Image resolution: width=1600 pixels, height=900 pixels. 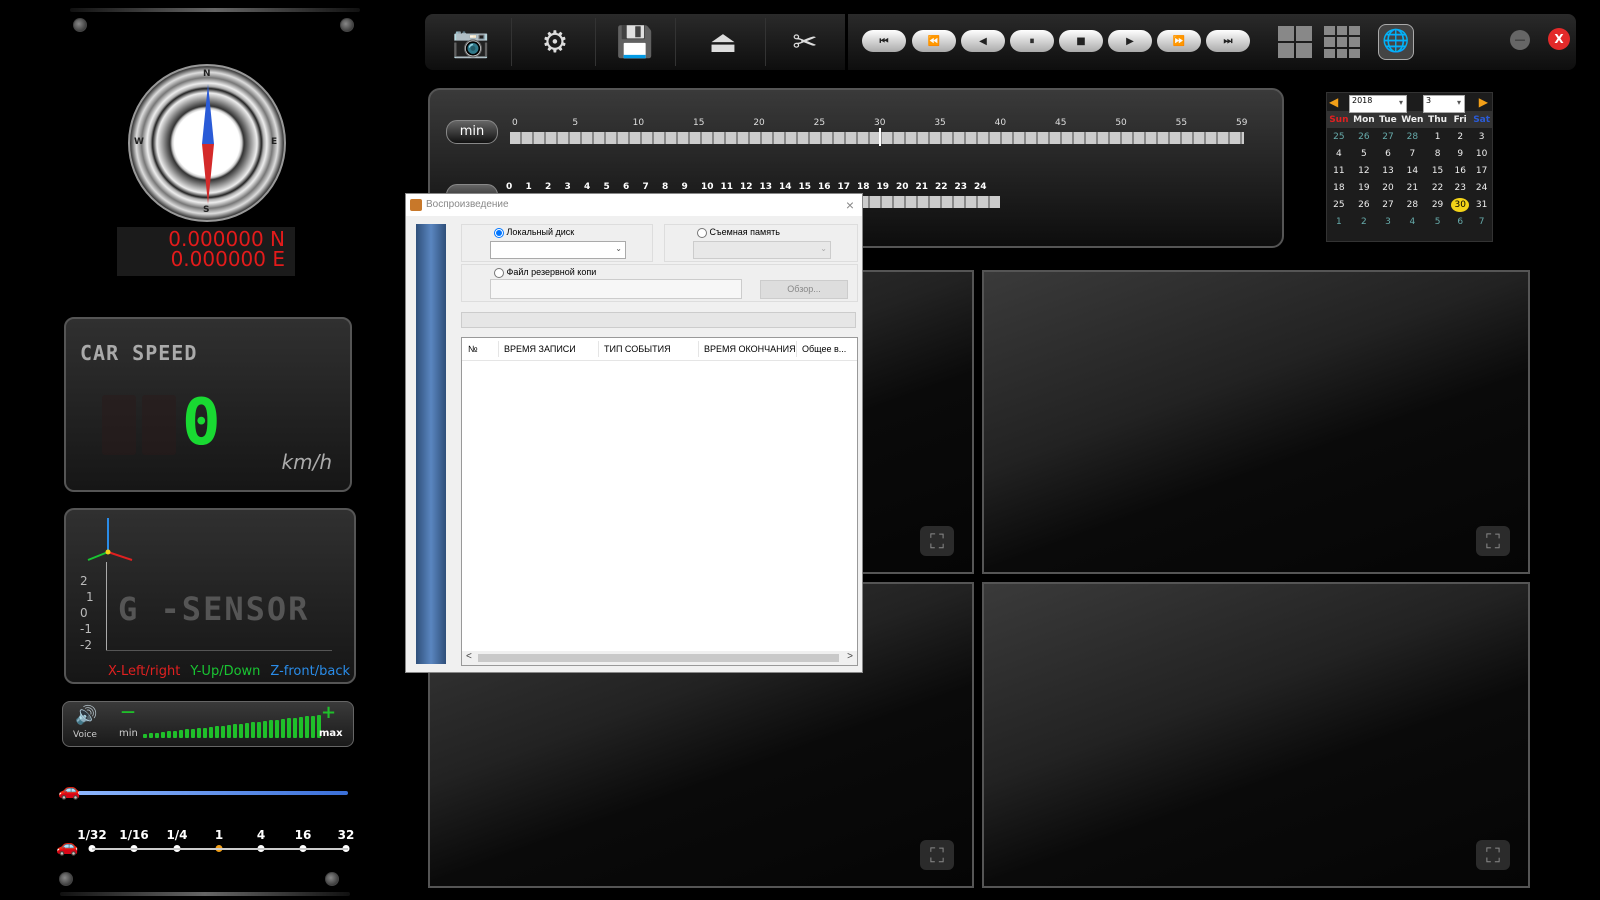 What do you see at coordinates (555, 42) in the screenshot?
I see `settings-icon: ⚙` at bounding box center [555, 42].